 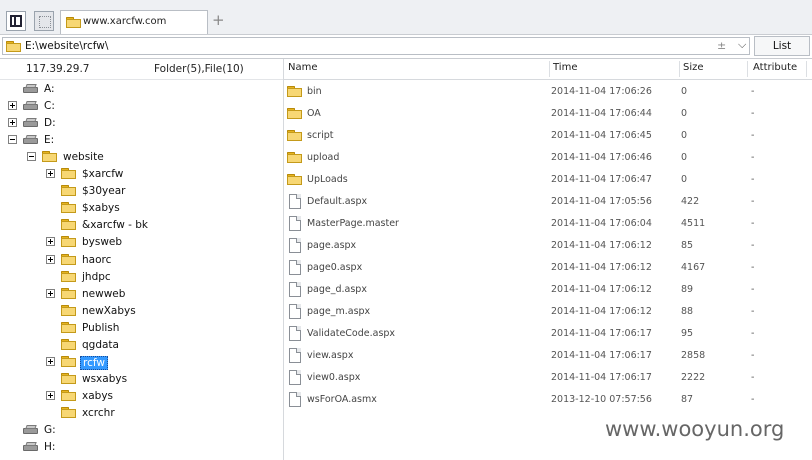 I want to click on blank-page-icon, so click(x=44, y=21).